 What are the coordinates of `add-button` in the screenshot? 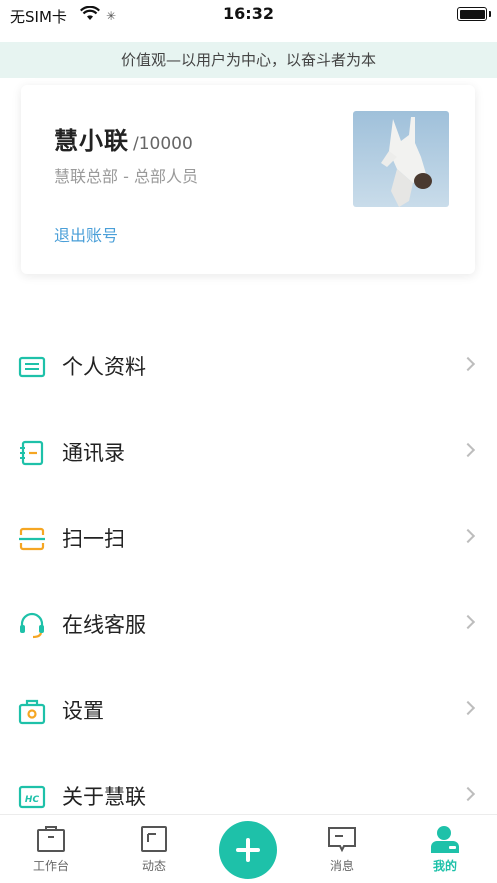 It's located at (248, 850).